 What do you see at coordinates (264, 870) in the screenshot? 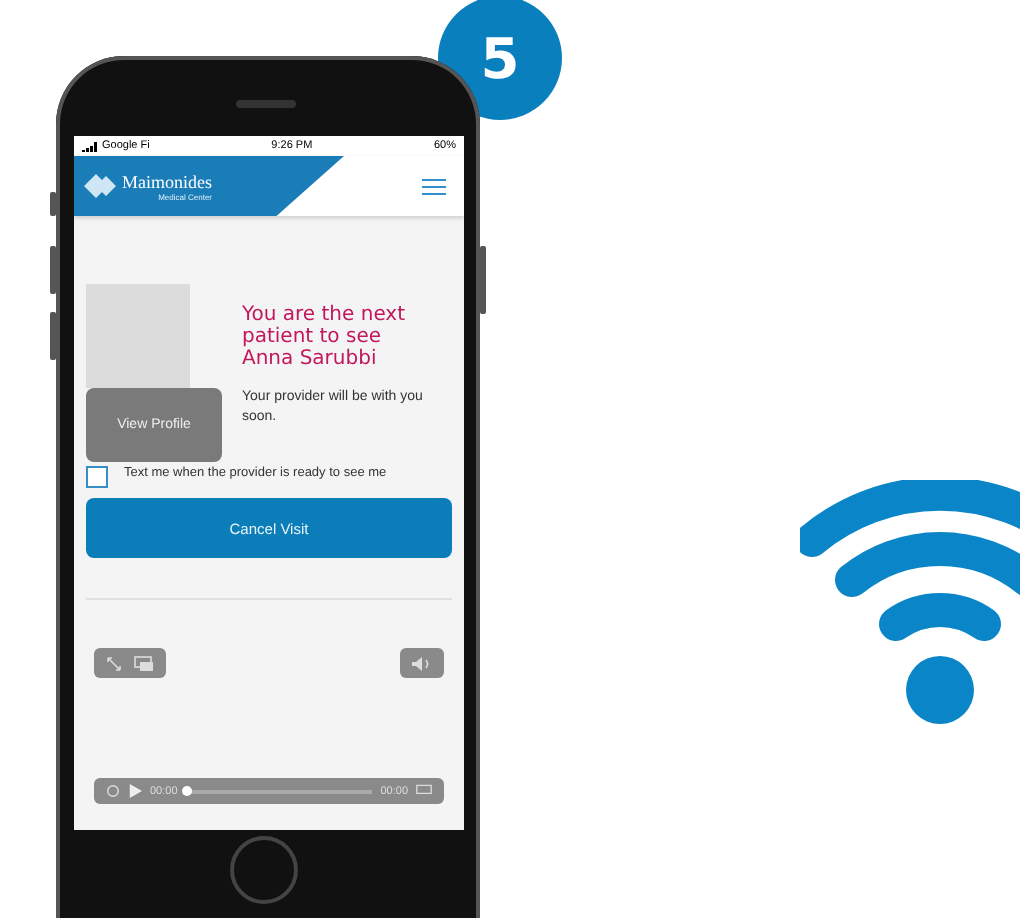
I see `home-button` at bounding box center [264, 870].